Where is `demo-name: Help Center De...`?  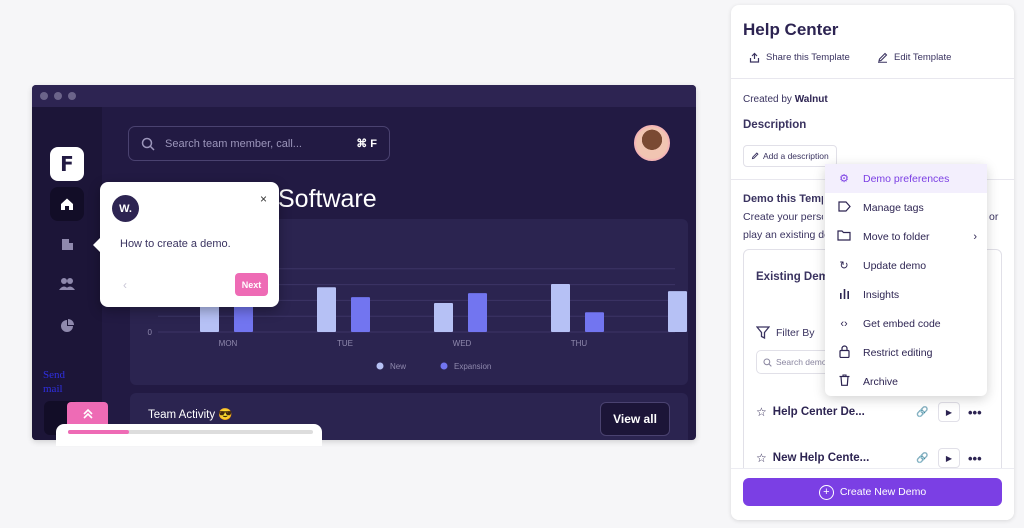 demo-name: Help Center De... is located at coordinates (819, 412).